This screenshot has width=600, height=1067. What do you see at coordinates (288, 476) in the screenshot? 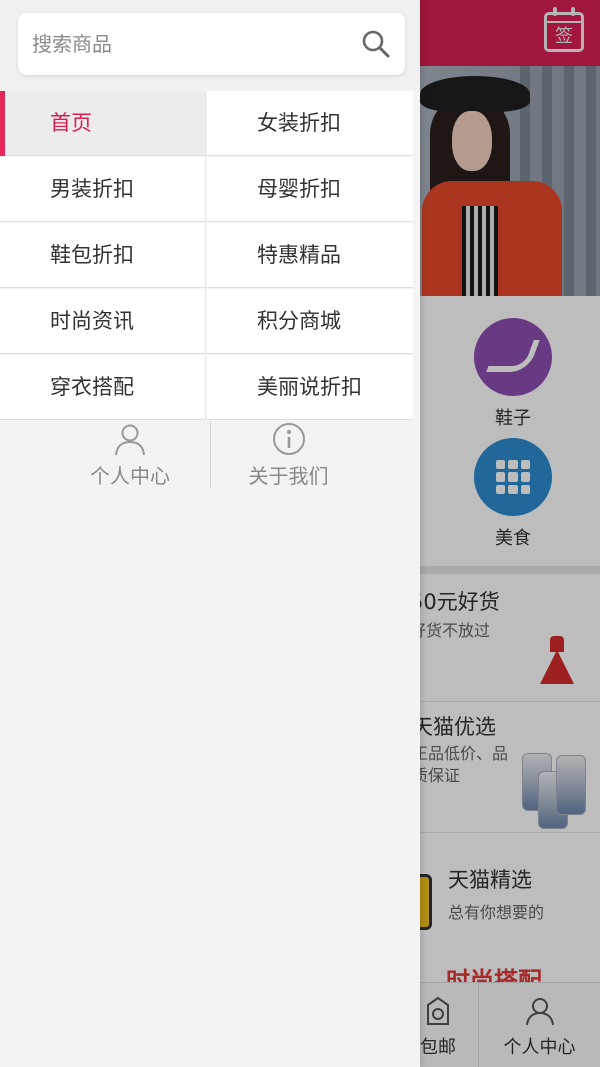
I see `about-label: 关于我们` at bounding box center [288, 476].